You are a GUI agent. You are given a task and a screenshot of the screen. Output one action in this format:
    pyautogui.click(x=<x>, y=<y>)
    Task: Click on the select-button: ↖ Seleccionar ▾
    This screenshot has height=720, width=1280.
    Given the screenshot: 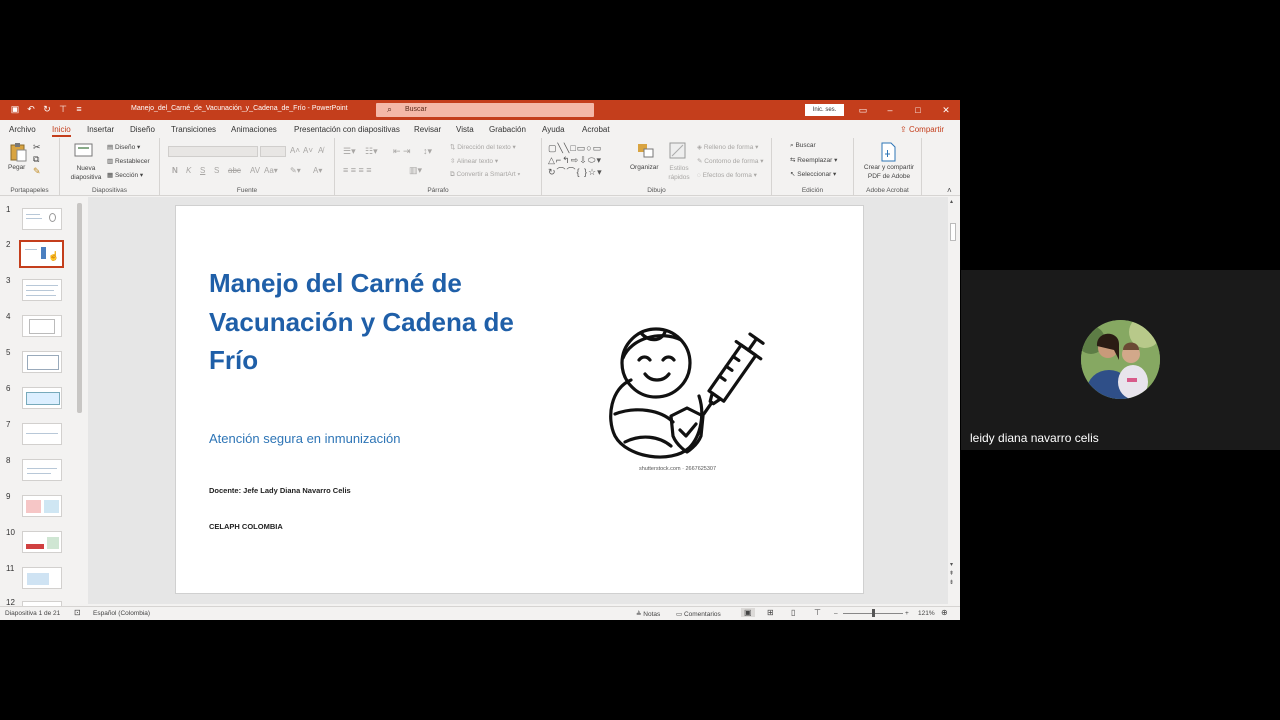 What is the action you would take?
    pyautogui.click(x=813, y=174)
    